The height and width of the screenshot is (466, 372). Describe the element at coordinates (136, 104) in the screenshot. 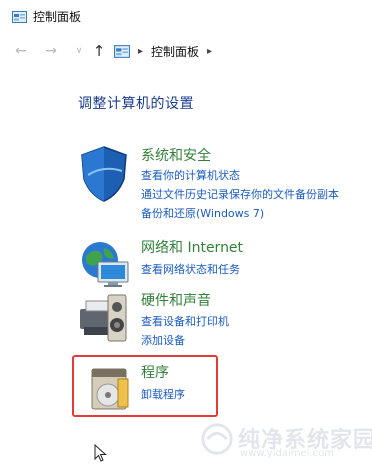

I see `page-heading: 调整计算机的设置` at that location.